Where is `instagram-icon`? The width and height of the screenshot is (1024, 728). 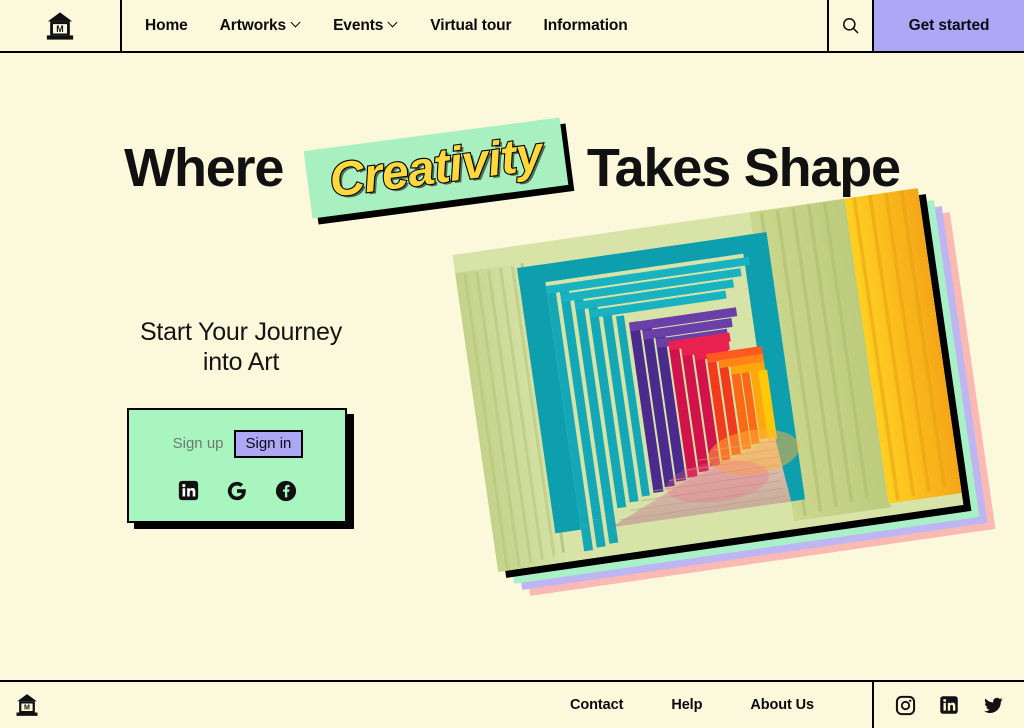
instagram-icon is located at coordinates (905, 705).